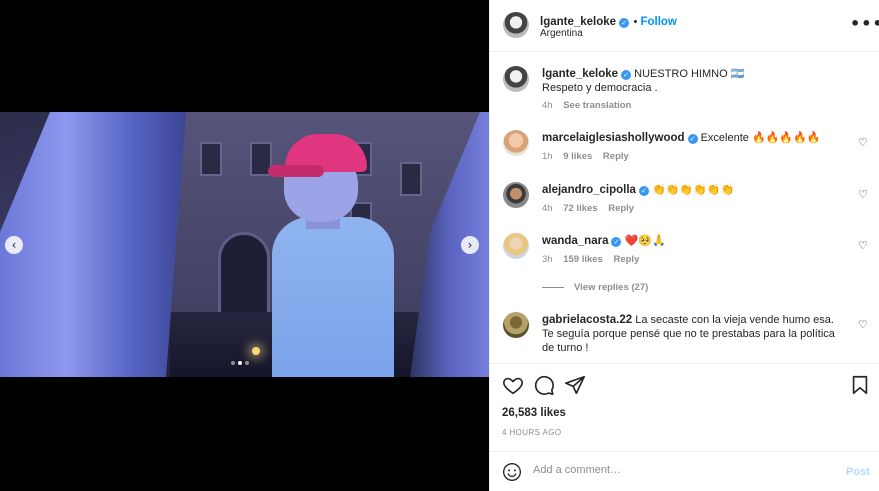  What do you see at coordinates (516, 25) in the screenshot?
I see `author-avatar` at bounding box center [516, 25].